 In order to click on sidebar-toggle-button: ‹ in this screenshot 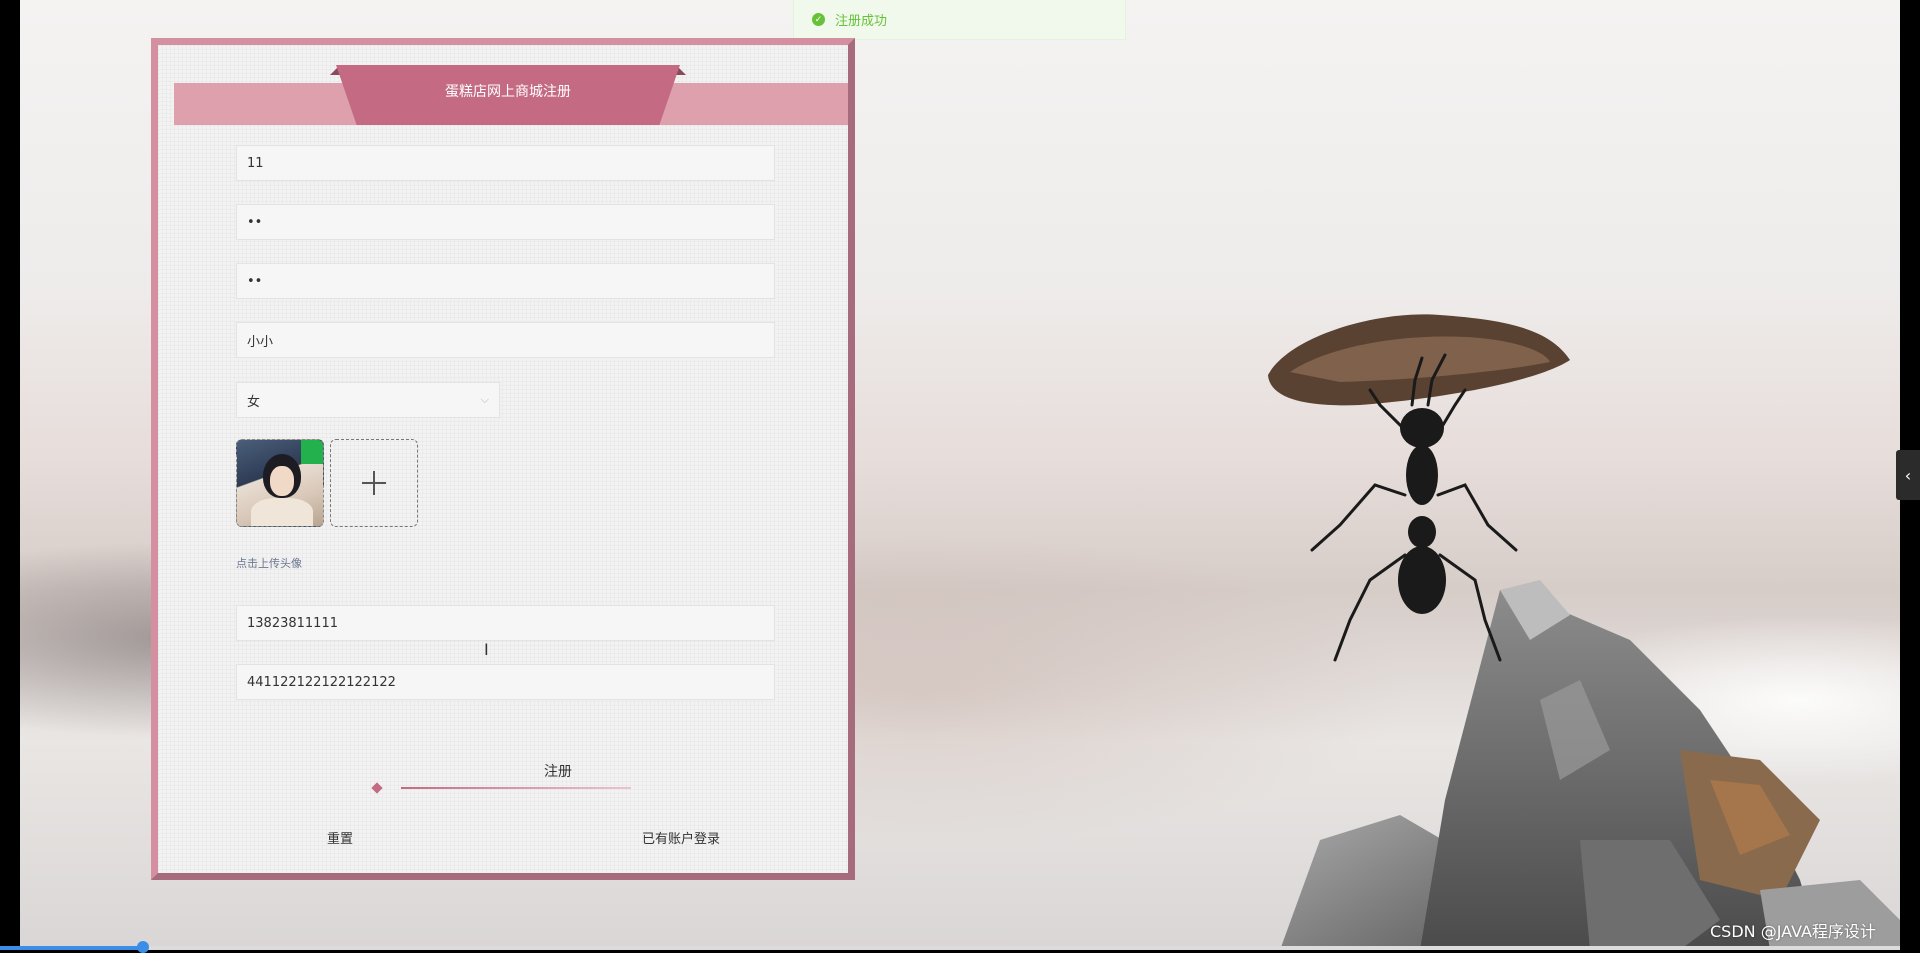, I will do `click(1908, 475)`.